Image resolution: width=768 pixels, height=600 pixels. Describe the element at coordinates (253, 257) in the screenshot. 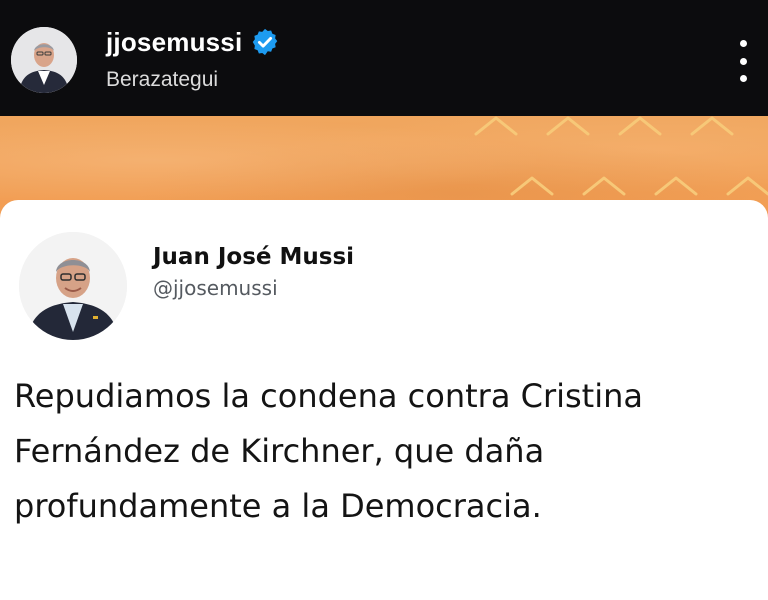

I see `tweet-author-name: Juan José Mussi` at that location.